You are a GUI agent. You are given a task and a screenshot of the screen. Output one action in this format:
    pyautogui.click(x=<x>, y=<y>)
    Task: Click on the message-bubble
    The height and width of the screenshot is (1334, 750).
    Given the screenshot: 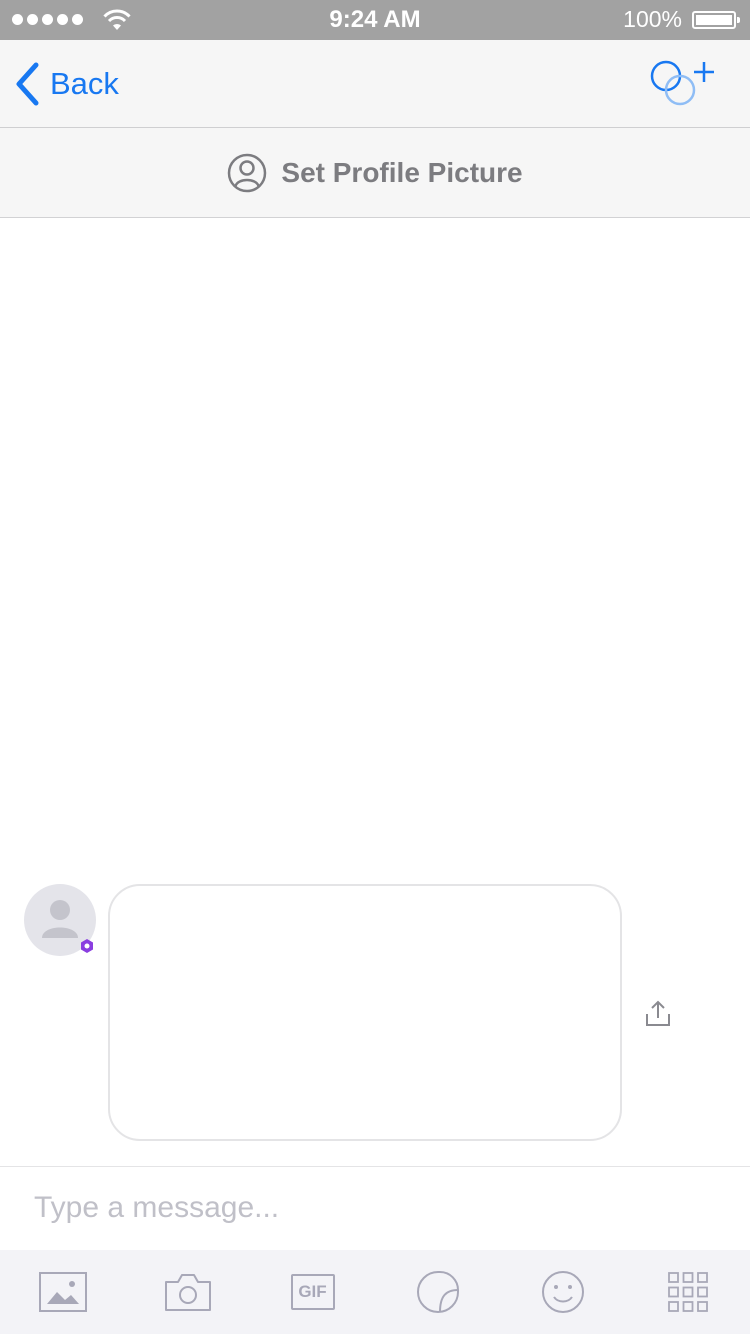 What is the action you would take?
    pyautogui.click(x=365, y=1012)
    